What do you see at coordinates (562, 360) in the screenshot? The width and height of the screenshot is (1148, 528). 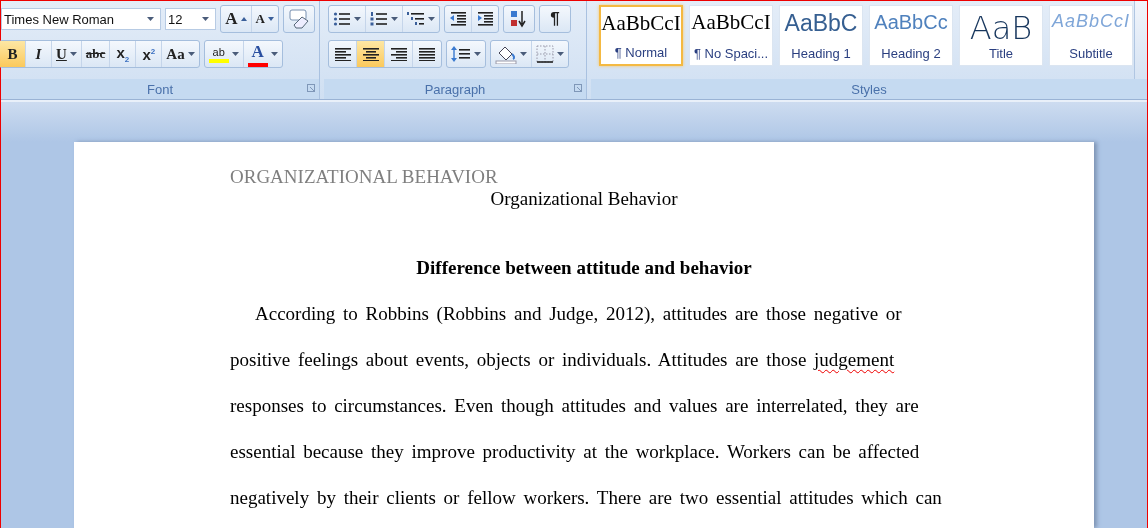 I see `paragraph-line: positive feelings about events, objects or individuals. Attitudes are those judgement` at bounding box center [562, 360].